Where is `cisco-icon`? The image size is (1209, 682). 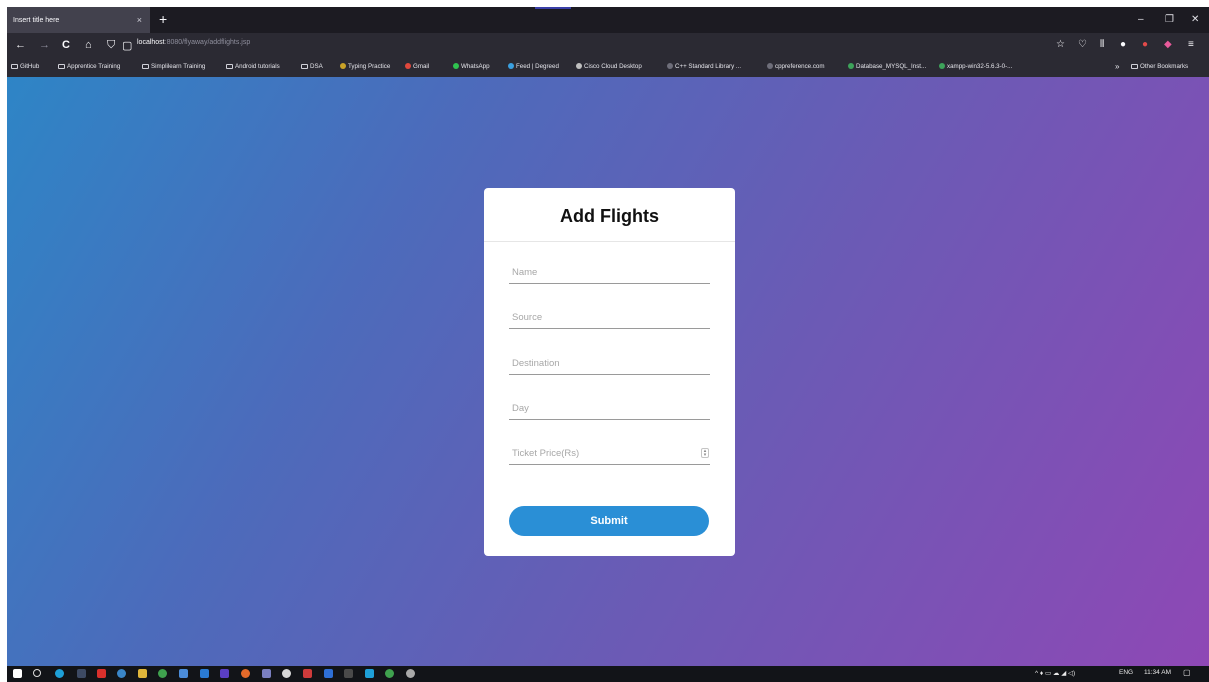
cisco-icon is located at coordinates (579, 66).